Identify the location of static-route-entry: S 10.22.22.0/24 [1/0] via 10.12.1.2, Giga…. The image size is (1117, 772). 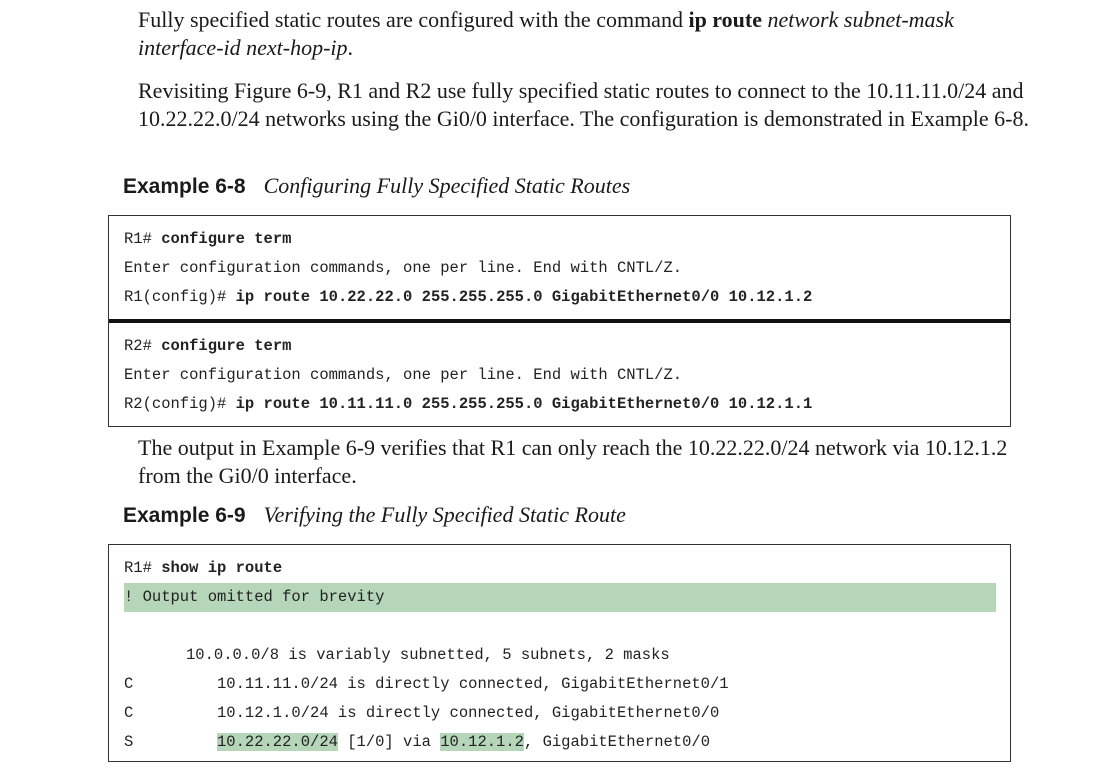
(560, 742).